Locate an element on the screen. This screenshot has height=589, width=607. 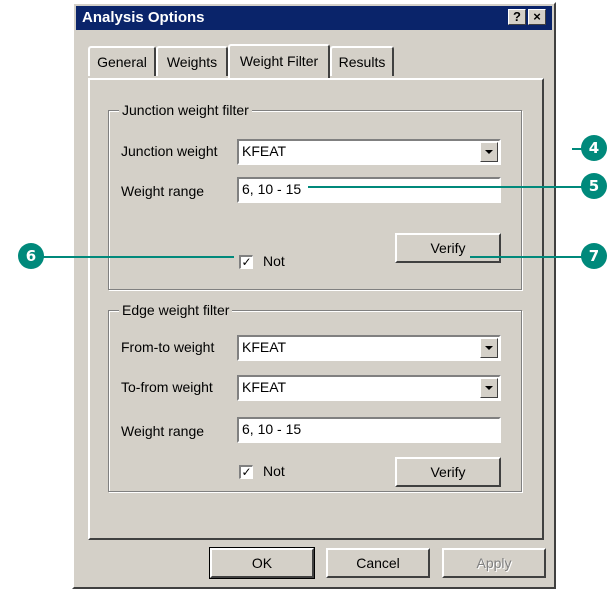
to-from-weight-label: To-from weight is located at coordinates (167, 387).